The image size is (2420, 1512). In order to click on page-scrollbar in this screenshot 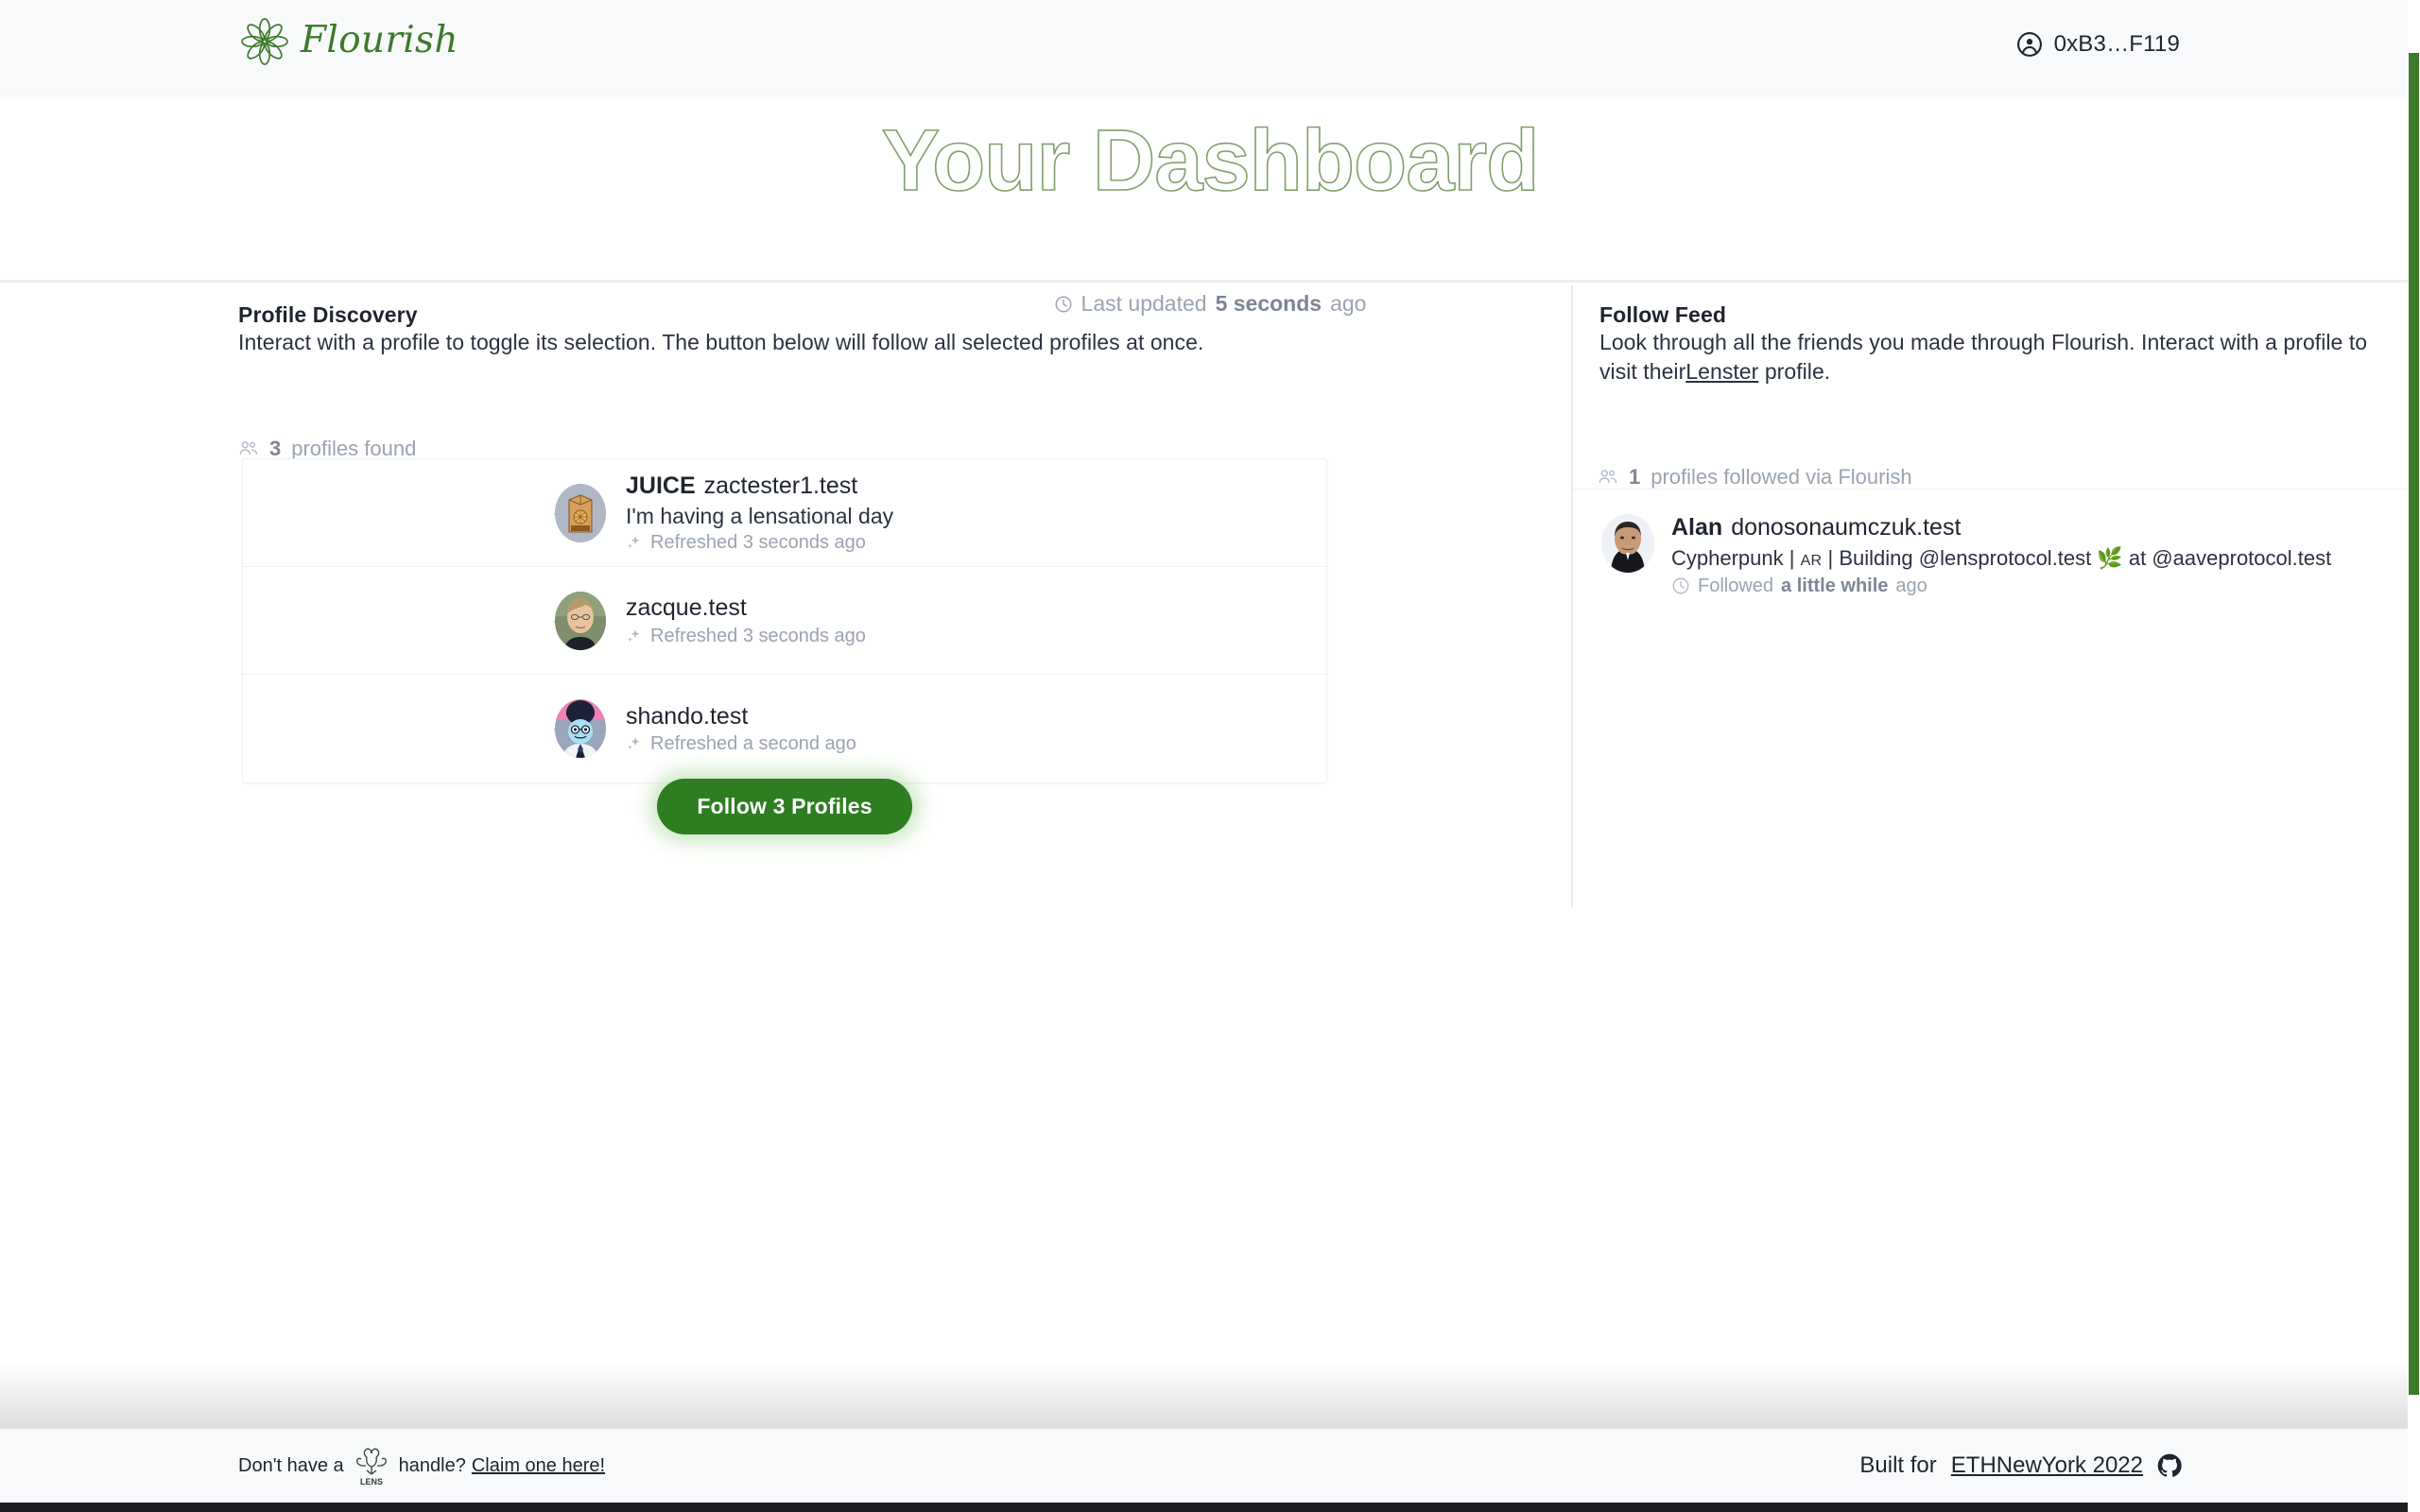, I will do `click(2414, 756)`.